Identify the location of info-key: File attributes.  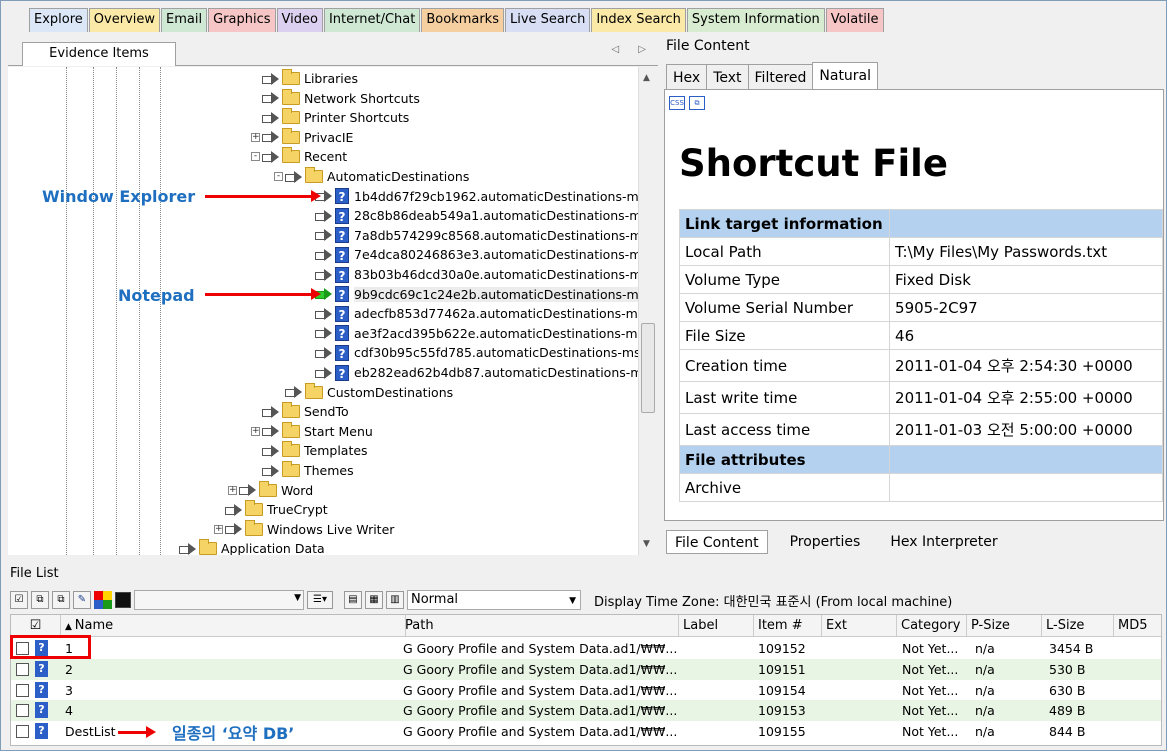
(784, 459).